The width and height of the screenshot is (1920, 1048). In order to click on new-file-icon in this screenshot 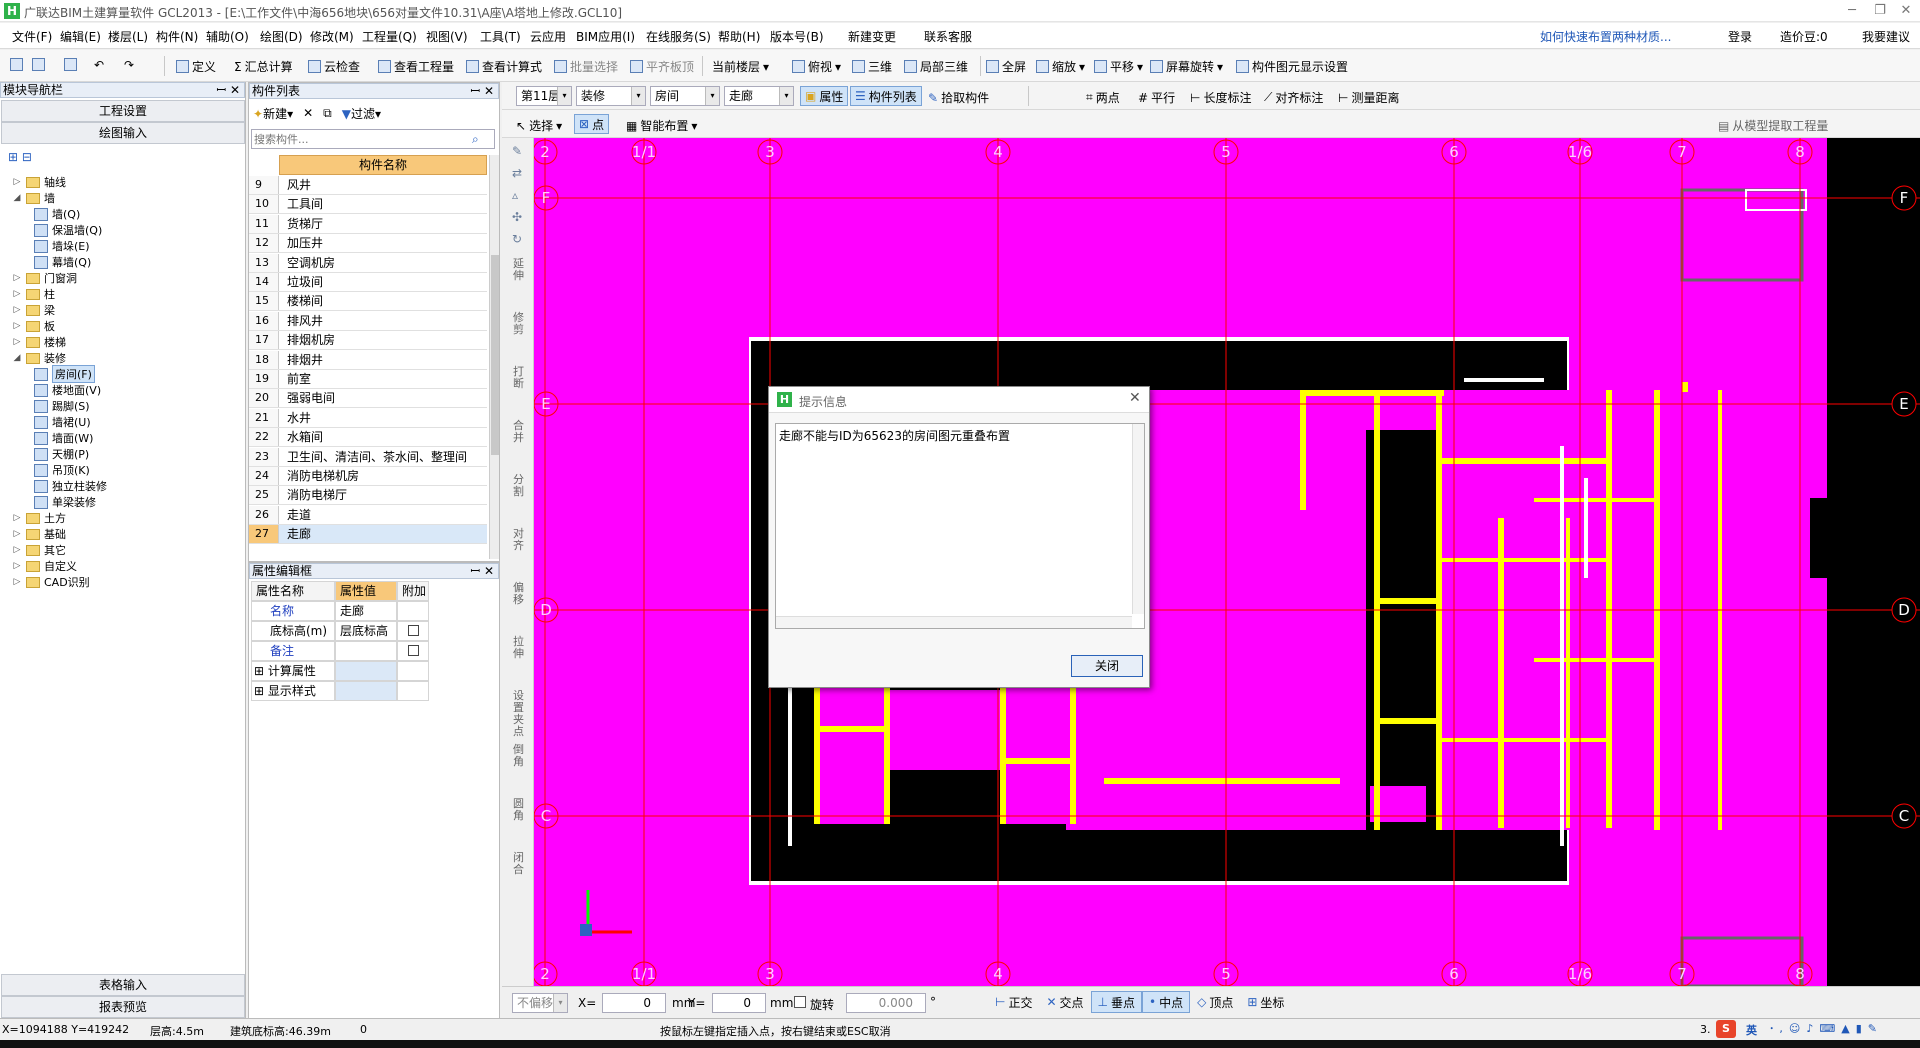, I will do `click(16, 64)`.